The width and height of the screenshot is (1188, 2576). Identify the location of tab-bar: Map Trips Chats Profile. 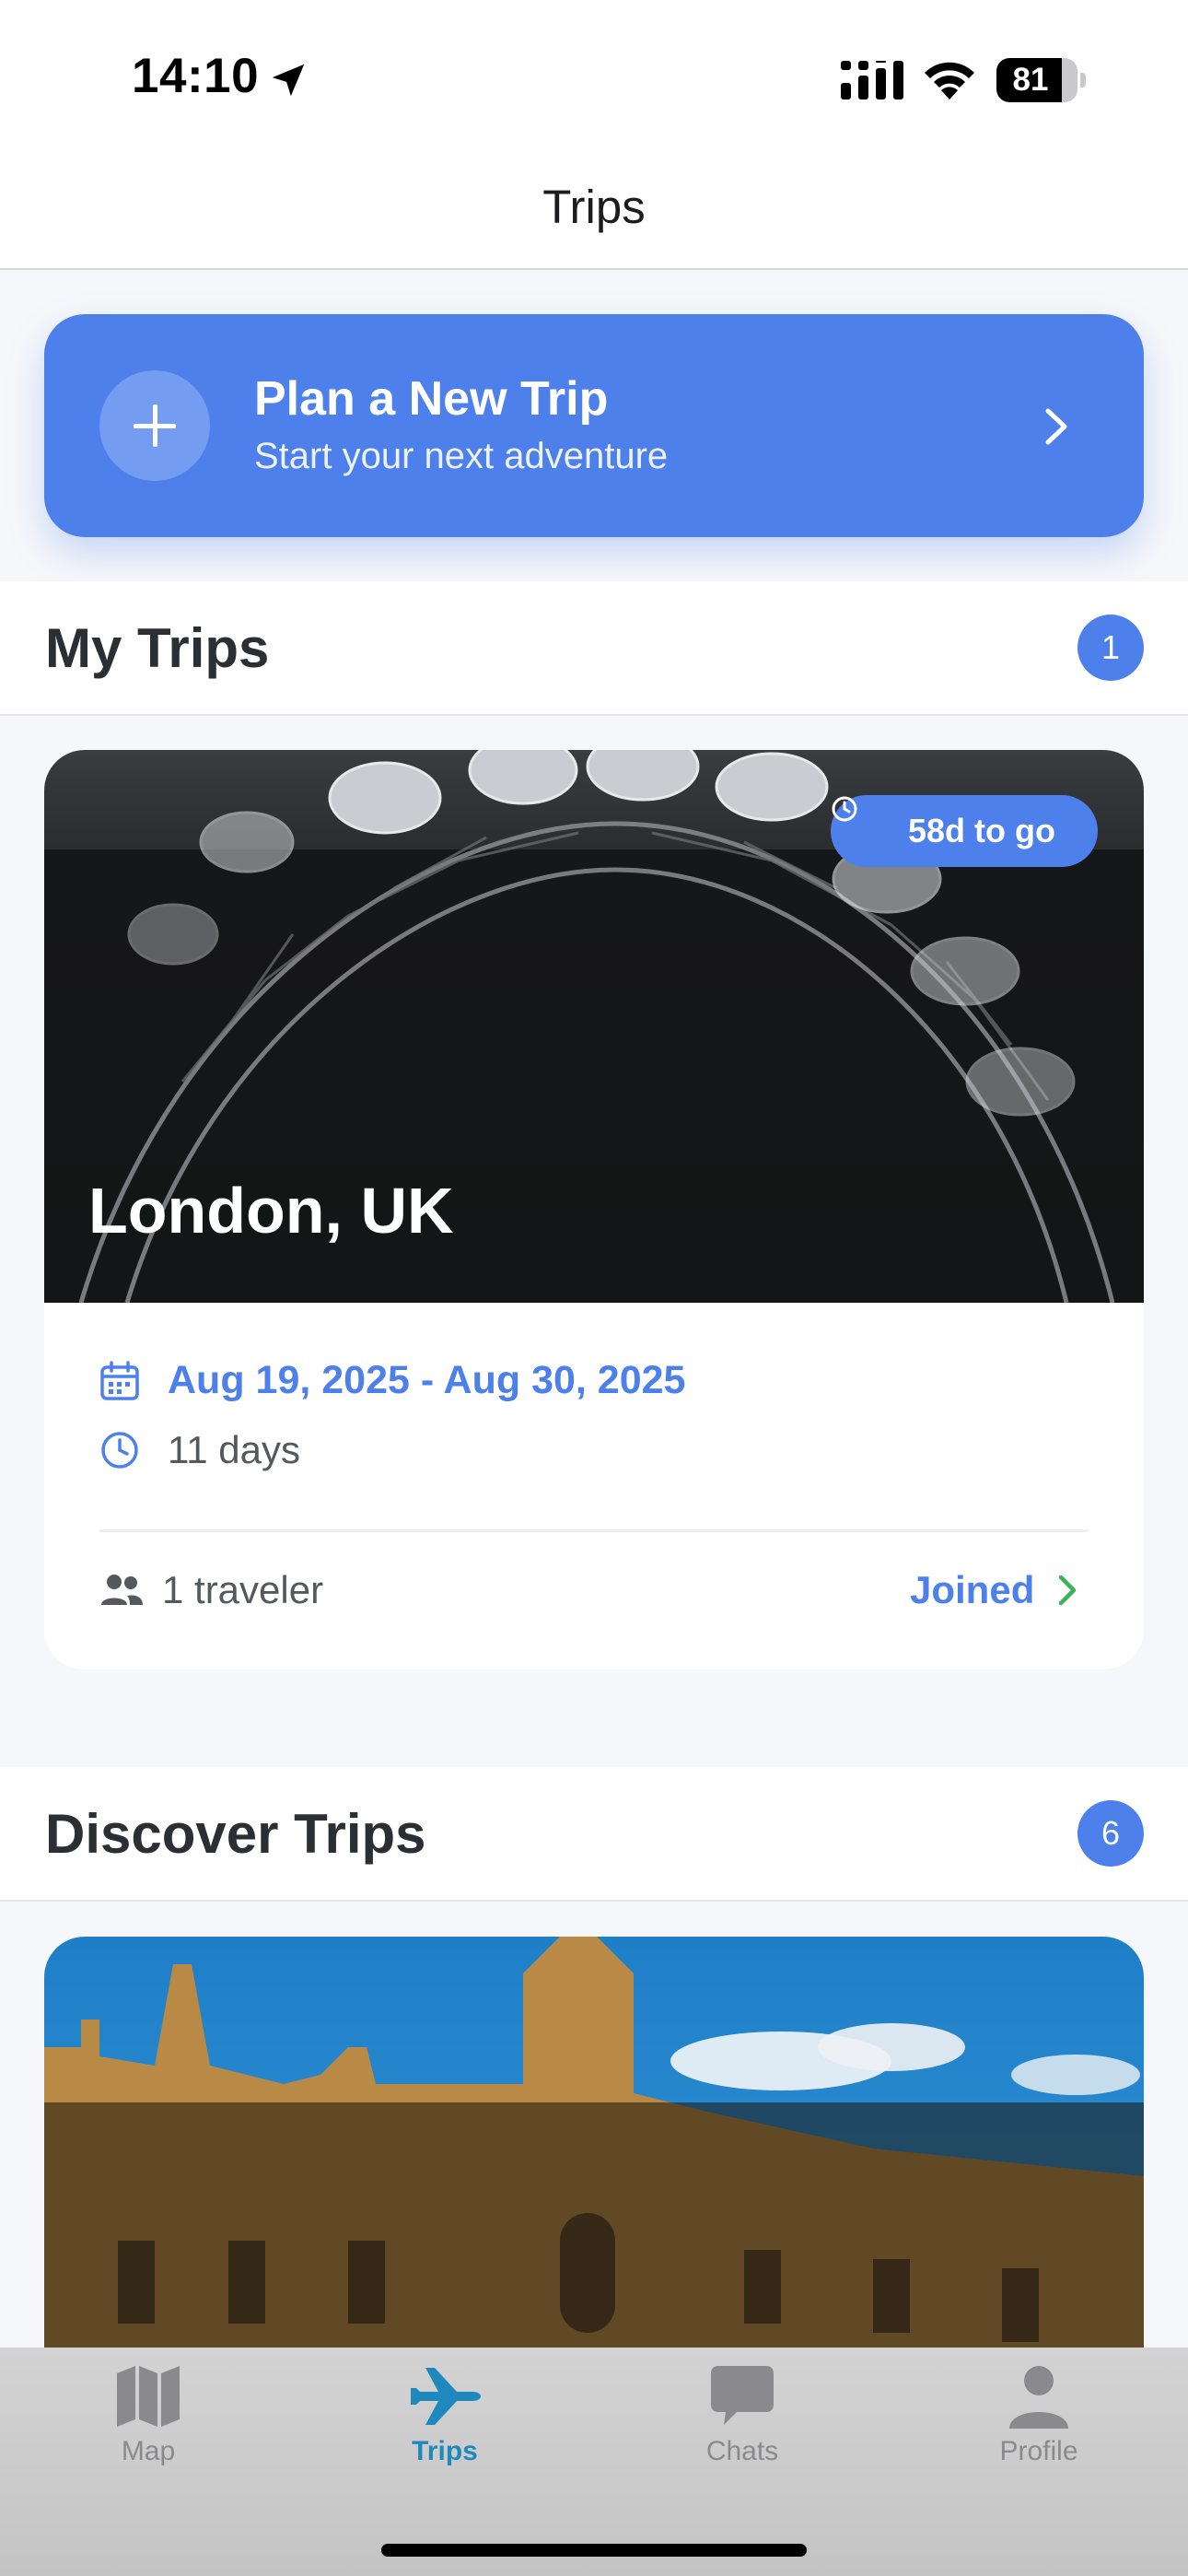
(594, 2462).